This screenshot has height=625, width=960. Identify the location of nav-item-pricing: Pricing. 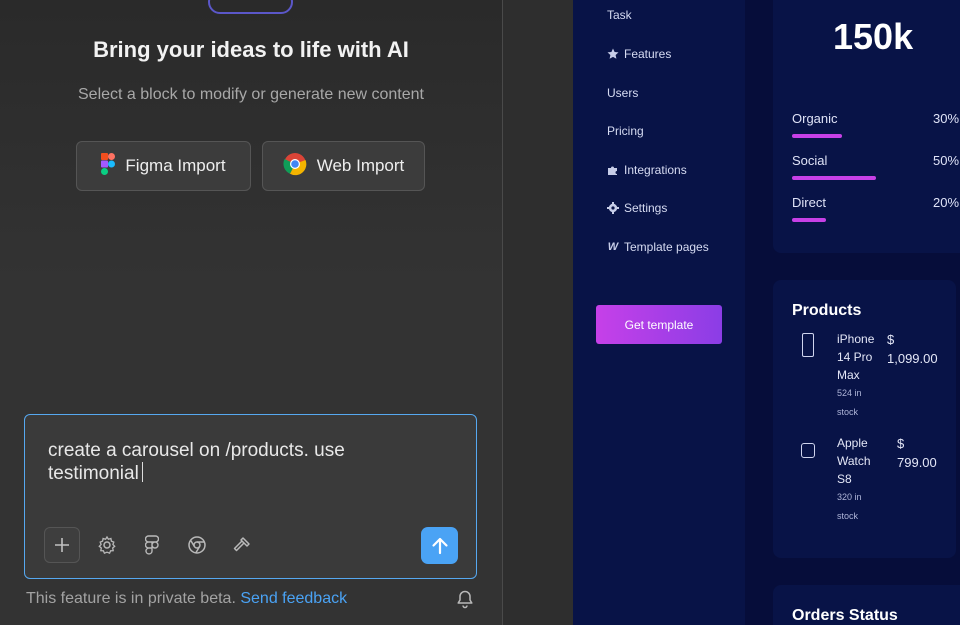
(625, 131).